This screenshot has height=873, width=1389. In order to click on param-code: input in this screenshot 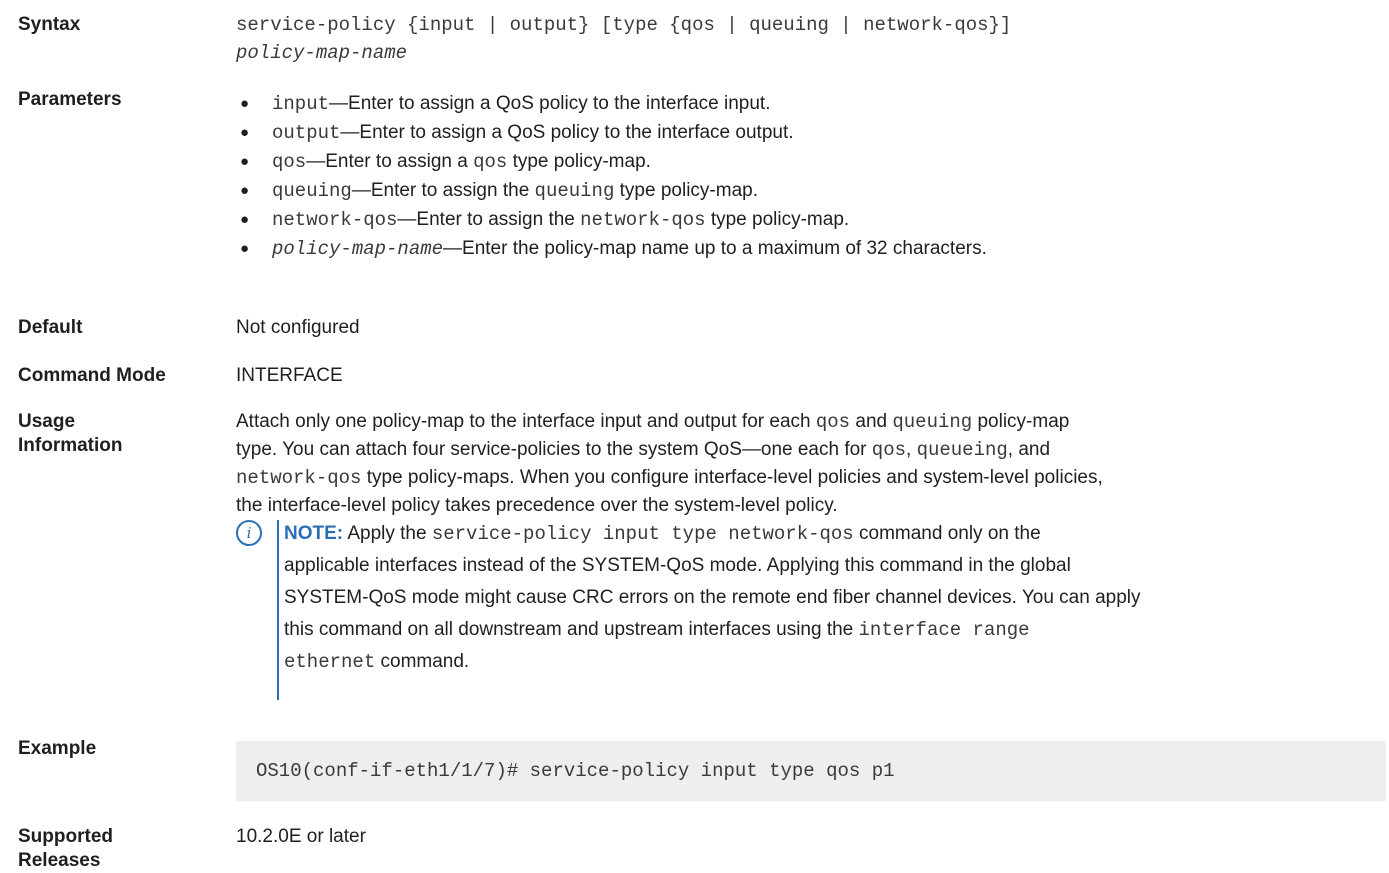, I will do `click(301, 104)`.